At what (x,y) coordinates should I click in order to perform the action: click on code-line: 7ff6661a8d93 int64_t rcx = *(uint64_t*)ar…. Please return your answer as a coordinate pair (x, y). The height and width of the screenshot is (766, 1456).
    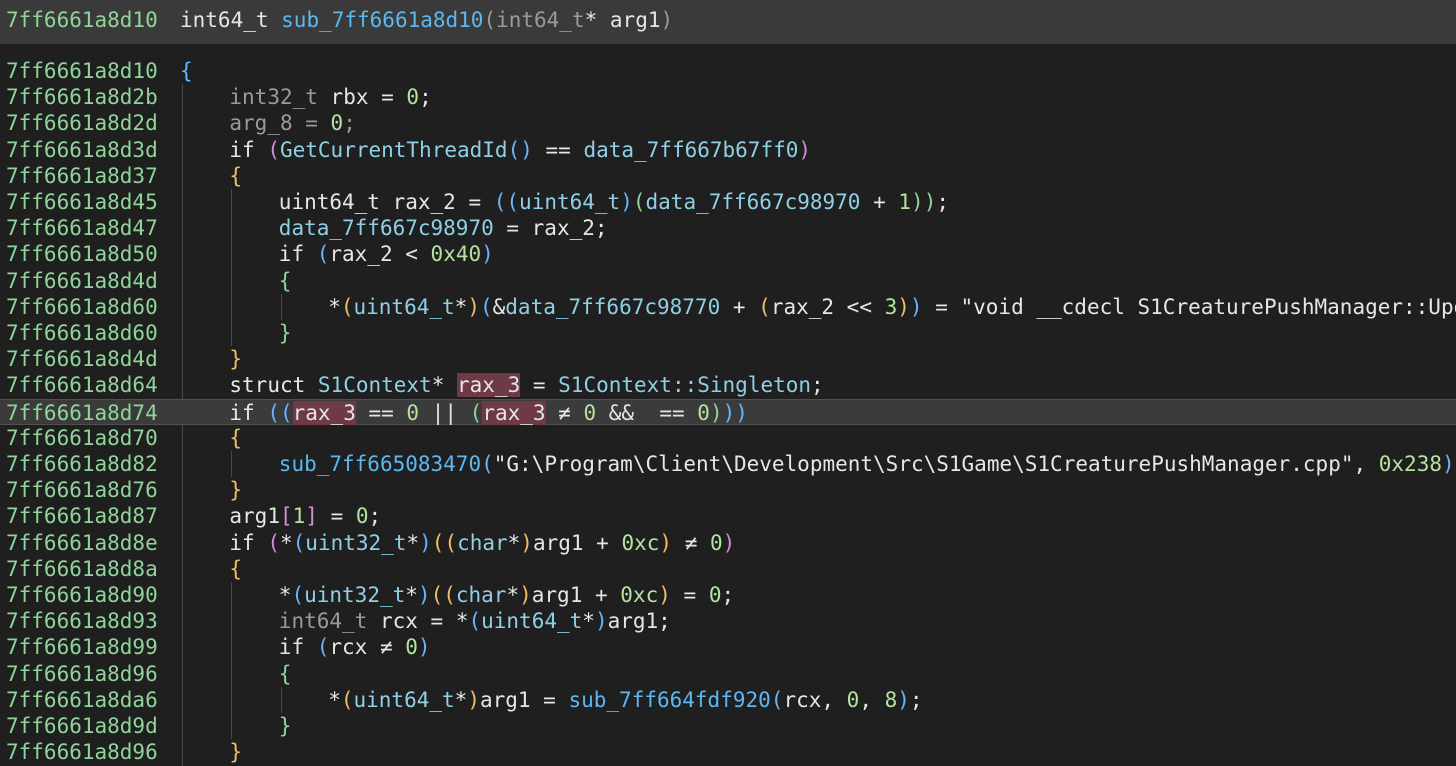
    Looking at the image, I should click on (728, 621).